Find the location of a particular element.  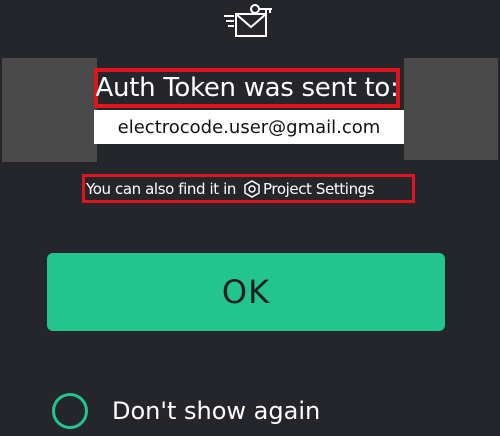

dont-show-again-option: Don't show again is located at coordinates (186, 411).